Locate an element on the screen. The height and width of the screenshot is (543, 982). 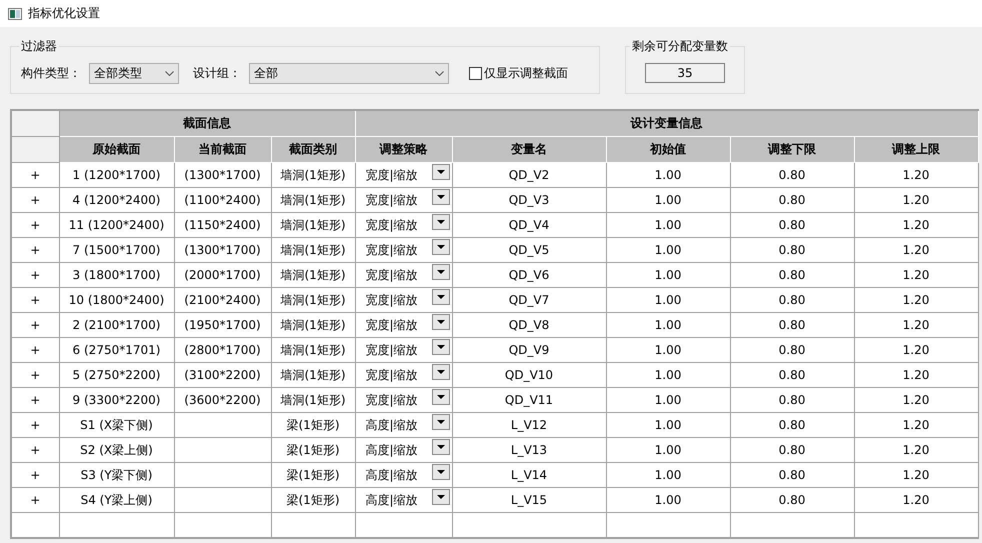
table-cell: (1150*2400) is located at coordinates (222, 225).